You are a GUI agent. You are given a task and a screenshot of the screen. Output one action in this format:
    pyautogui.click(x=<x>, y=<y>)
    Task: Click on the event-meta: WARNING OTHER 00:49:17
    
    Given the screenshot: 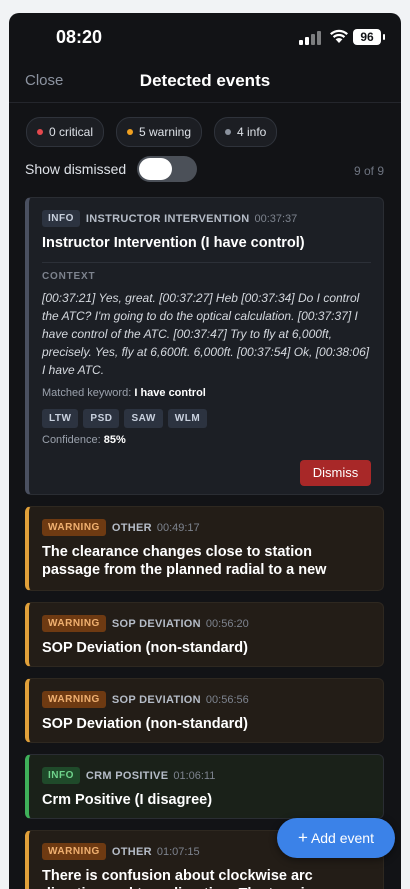 What is the action you would take?
    pyautogui.click(x=121, y=528)
    